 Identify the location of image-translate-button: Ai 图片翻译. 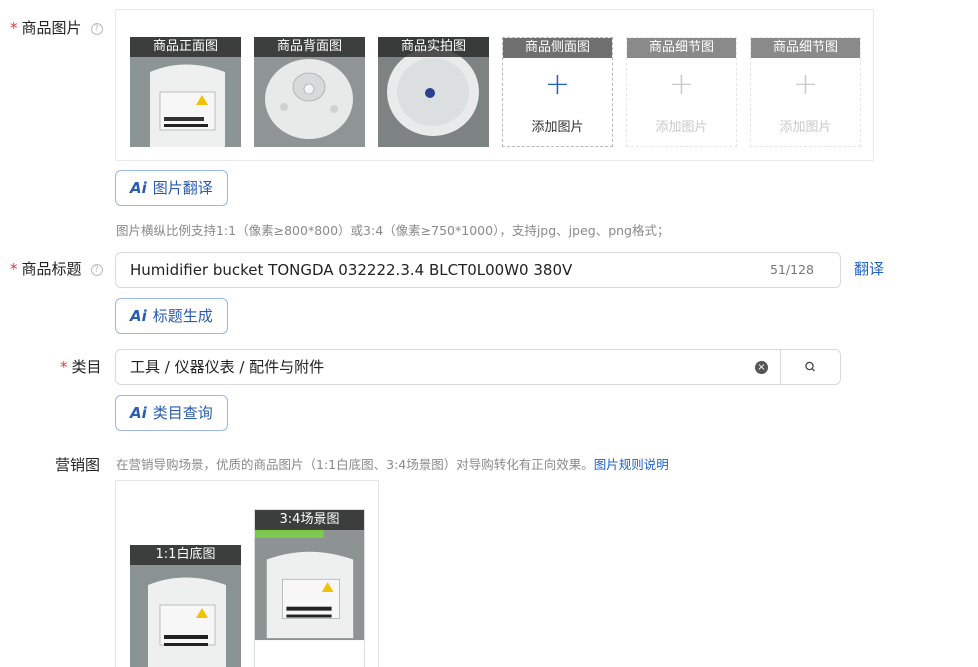
(171, 188).